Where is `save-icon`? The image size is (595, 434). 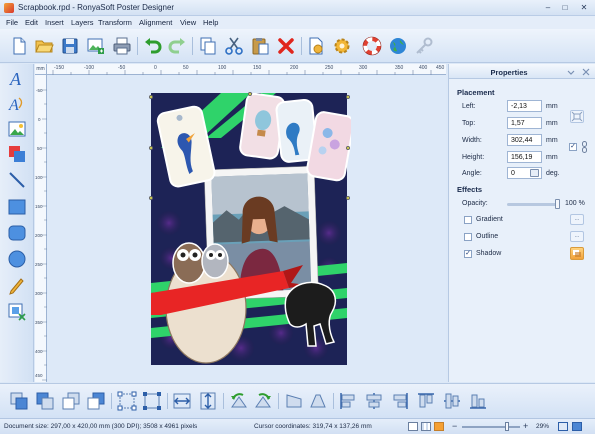 save-icon is located at coordinates (70, 46).